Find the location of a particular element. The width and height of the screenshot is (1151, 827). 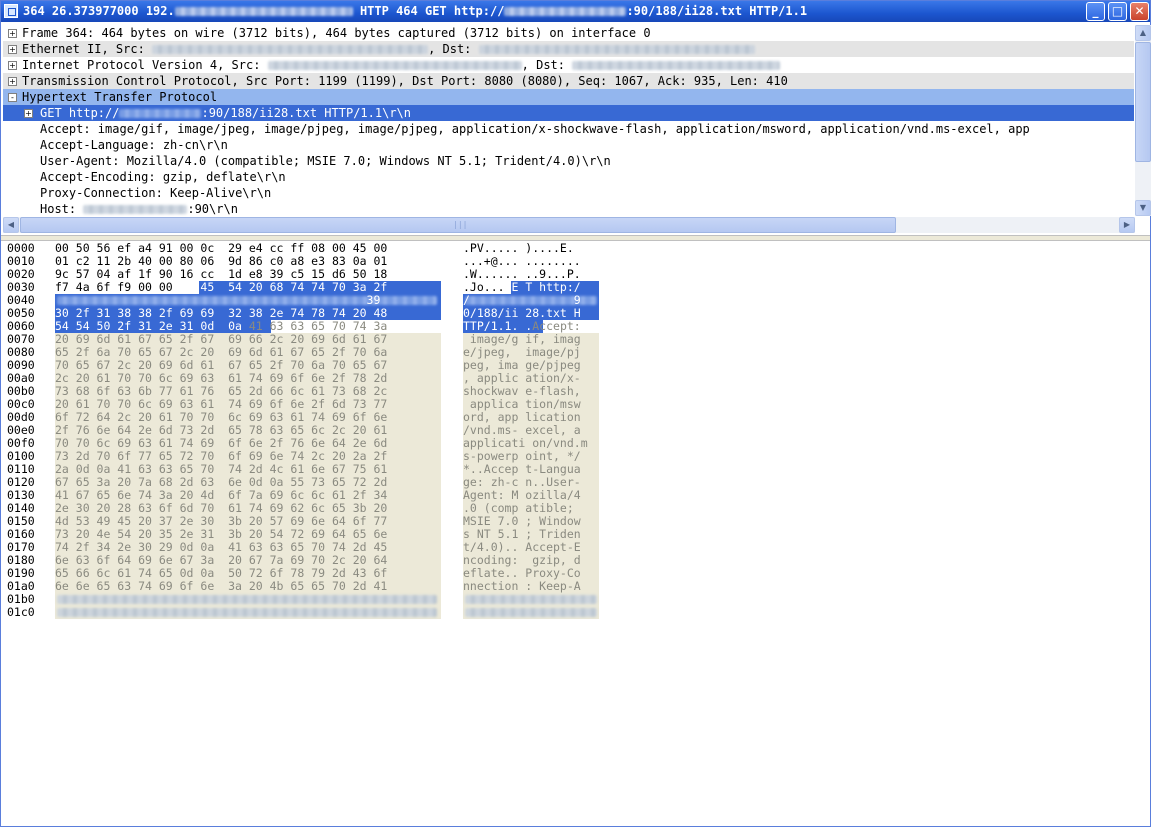

redacted-ip is located at coordinates (263, 11).